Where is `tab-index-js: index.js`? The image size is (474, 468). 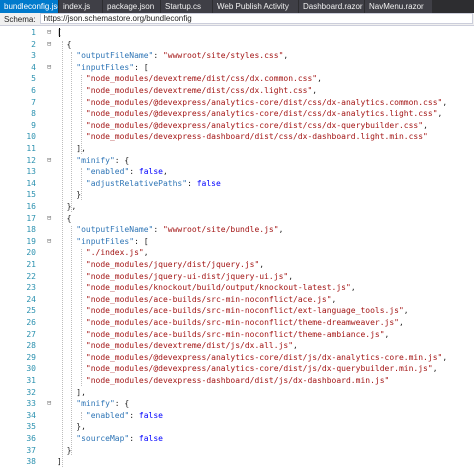 tab-index-js: index.js is located at coordinates (80, 6).